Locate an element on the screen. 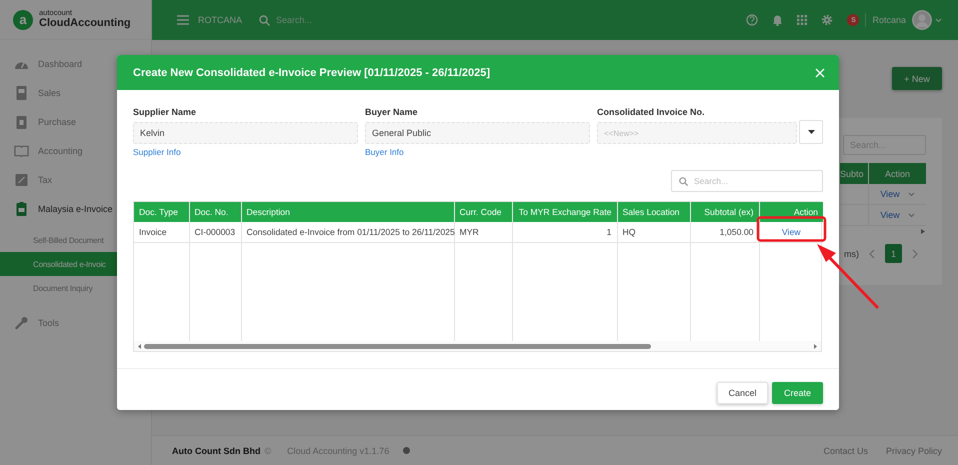 The width and height of the screenshot is (958, 465). dropdown-button is located at coordinates (811, 132).